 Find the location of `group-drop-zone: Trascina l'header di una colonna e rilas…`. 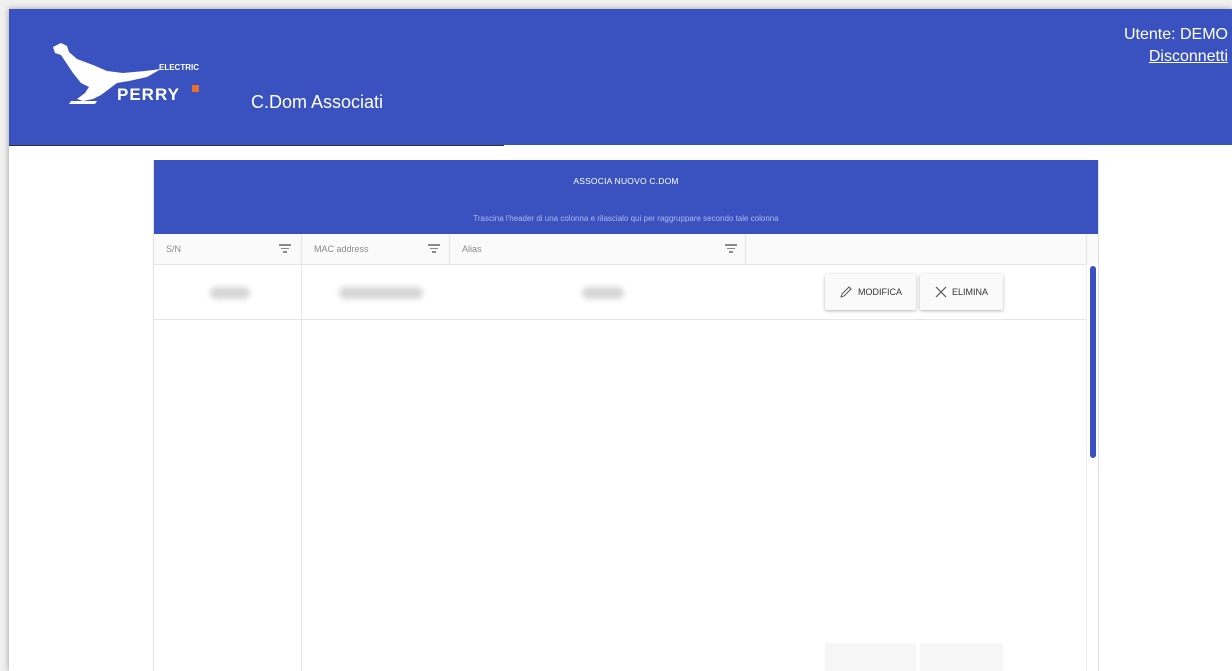

group-drop-zone: Trascina l'header di una colonna e rilas… is located at coordinates (626, 218).